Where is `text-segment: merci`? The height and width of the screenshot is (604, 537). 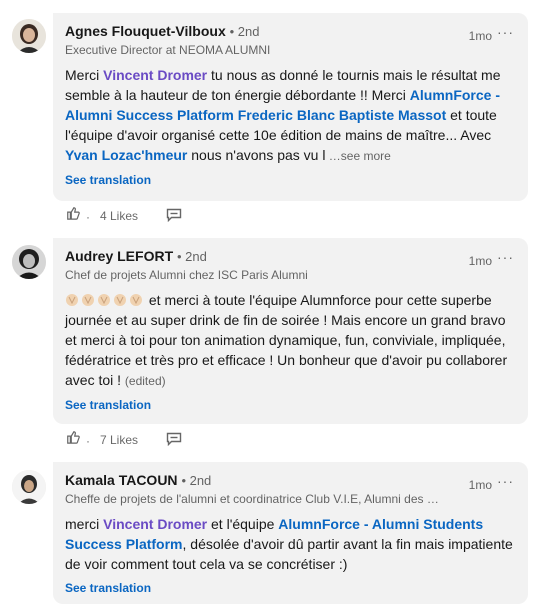 text-segment: merci is located at coordinates (84, 524).